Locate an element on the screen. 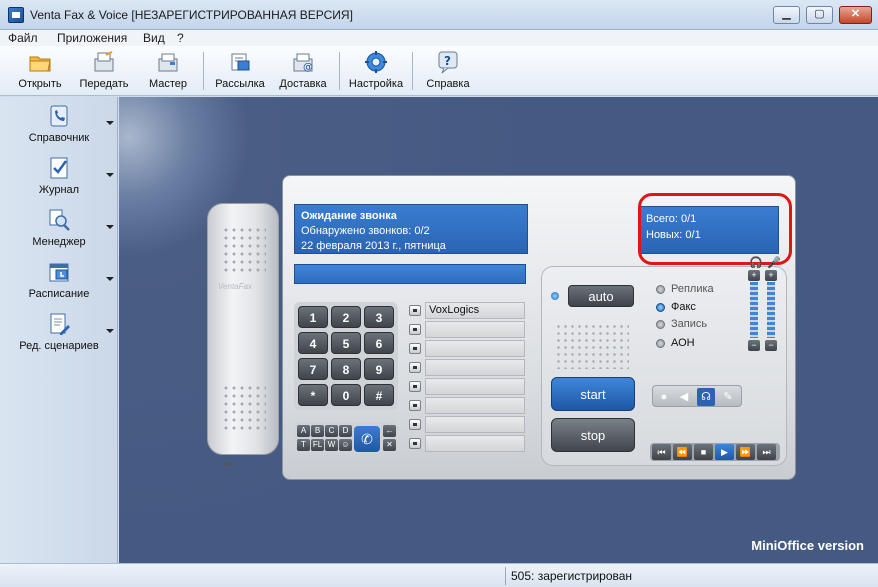 This screenshot has width=878, height=587. handset: VentaFax is located at coordinates (243, 329).